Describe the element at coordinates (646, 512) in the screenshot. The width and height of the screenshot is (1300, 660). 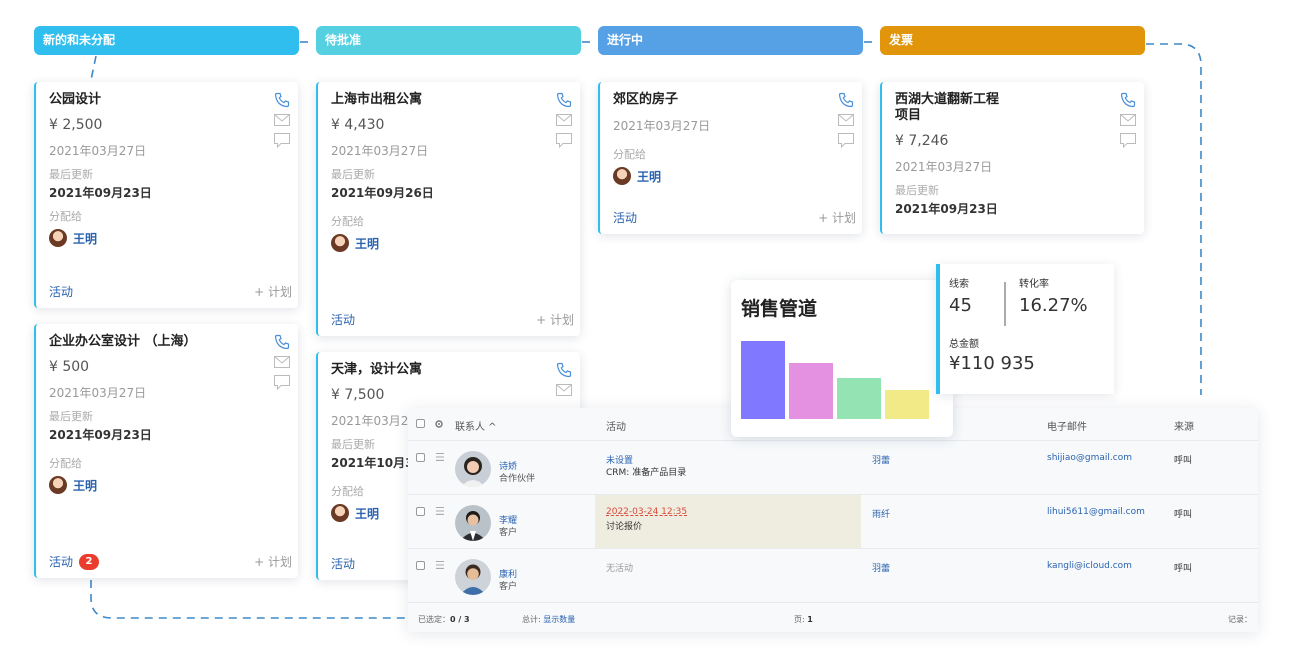
I see `activity-deadline: 2022-03-24 12:35` at that location.